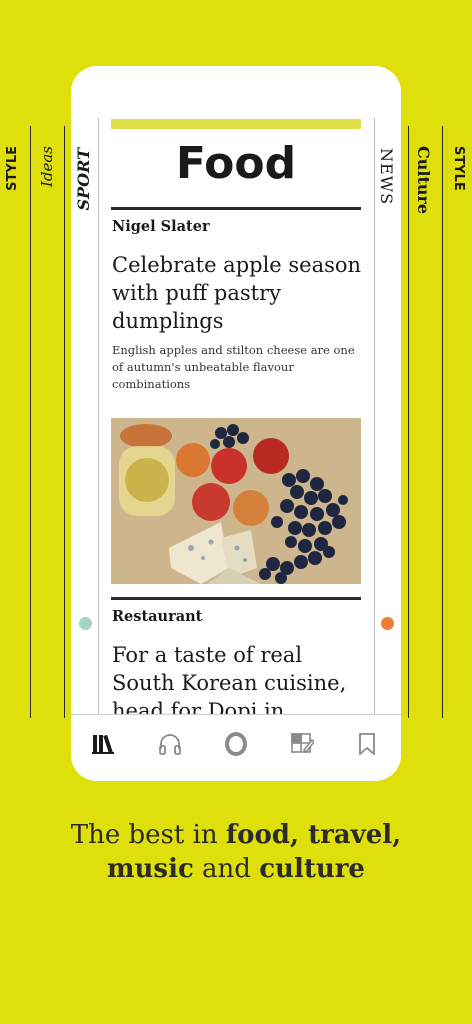 This screenshot has height=1024, width=472. What do you see at coordinates (47, 166) in the screenshot?
I see `section-label-ideas: Ideas` at bounding box center [47, 166].